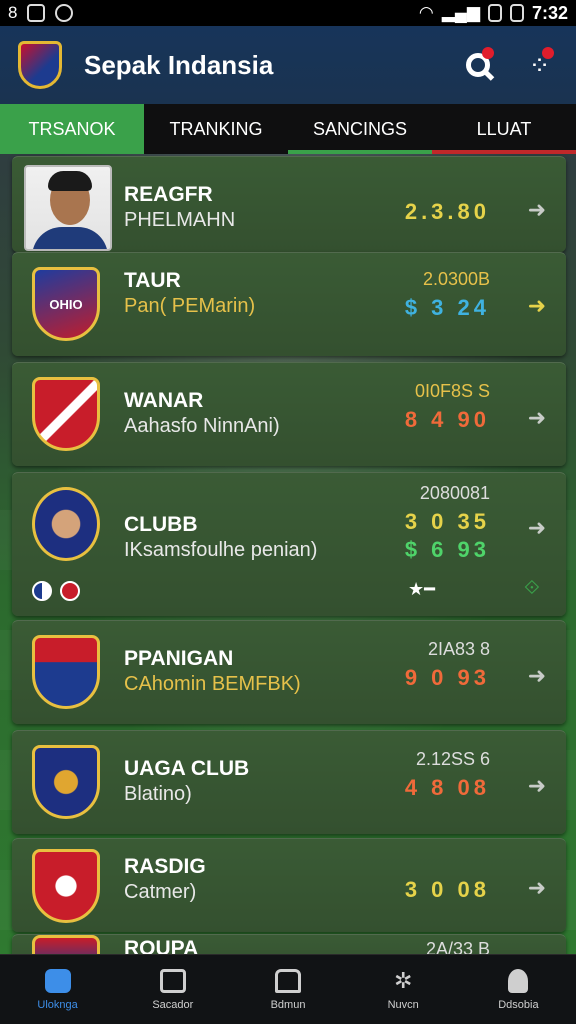 The width and height of the screenshot is (576, 1024). I want to click on search-button, so click(478, 65).